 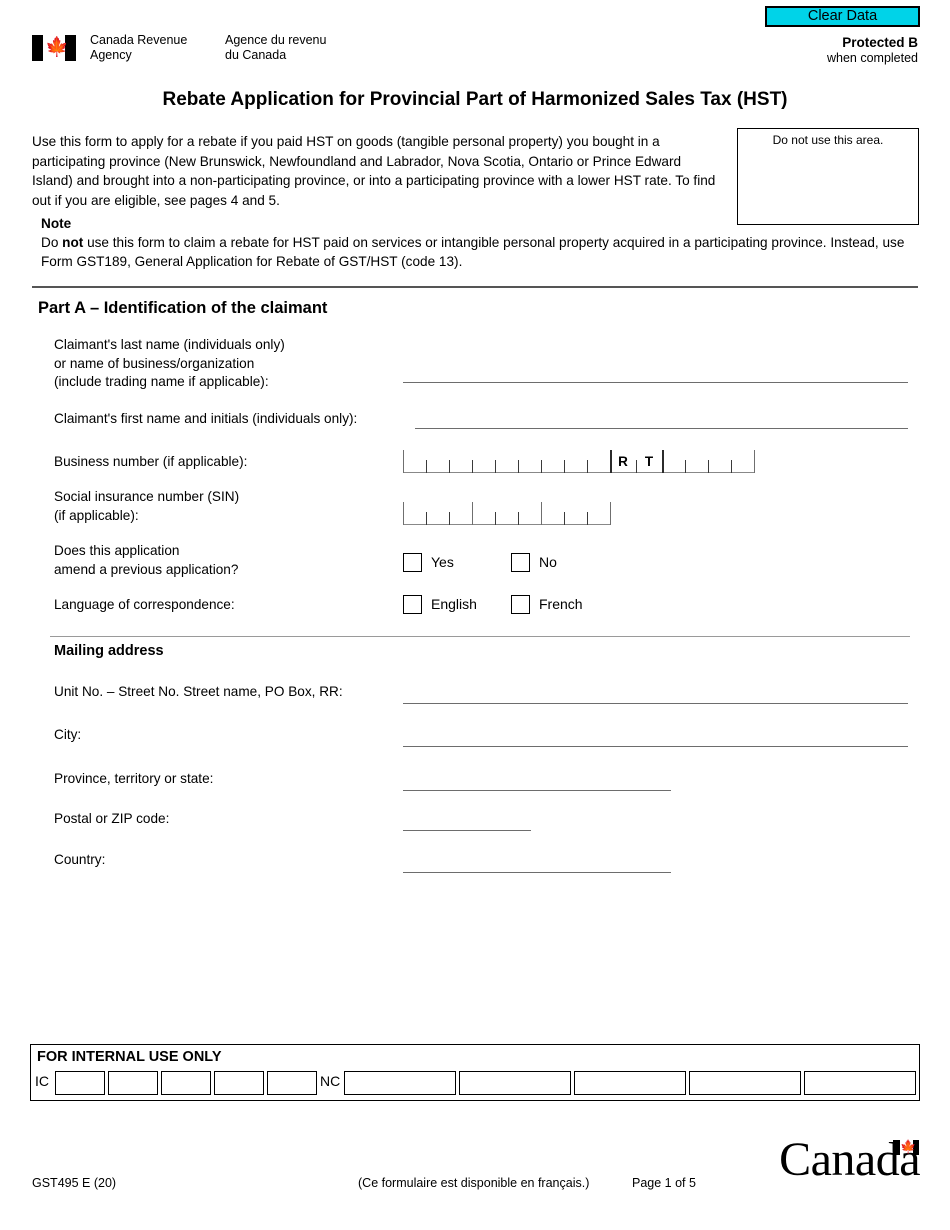 I want to click on clear-data-button: Clear Data, so click(x=842, y=16).